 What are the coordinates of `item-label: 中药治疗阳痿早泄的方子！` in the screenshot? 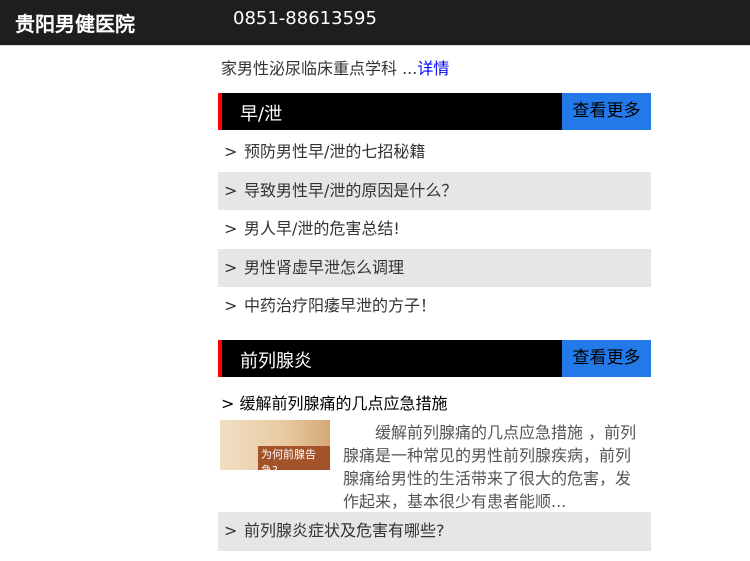 It's located at (340, 305).